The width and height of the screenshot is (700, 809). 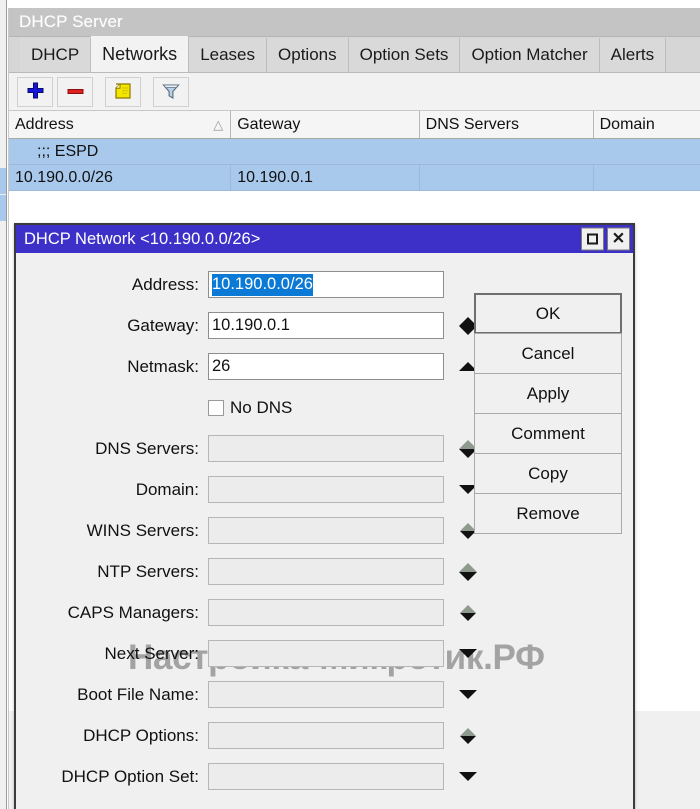 I want to click on tab-networks: Networks, so click(x=140, y=54).